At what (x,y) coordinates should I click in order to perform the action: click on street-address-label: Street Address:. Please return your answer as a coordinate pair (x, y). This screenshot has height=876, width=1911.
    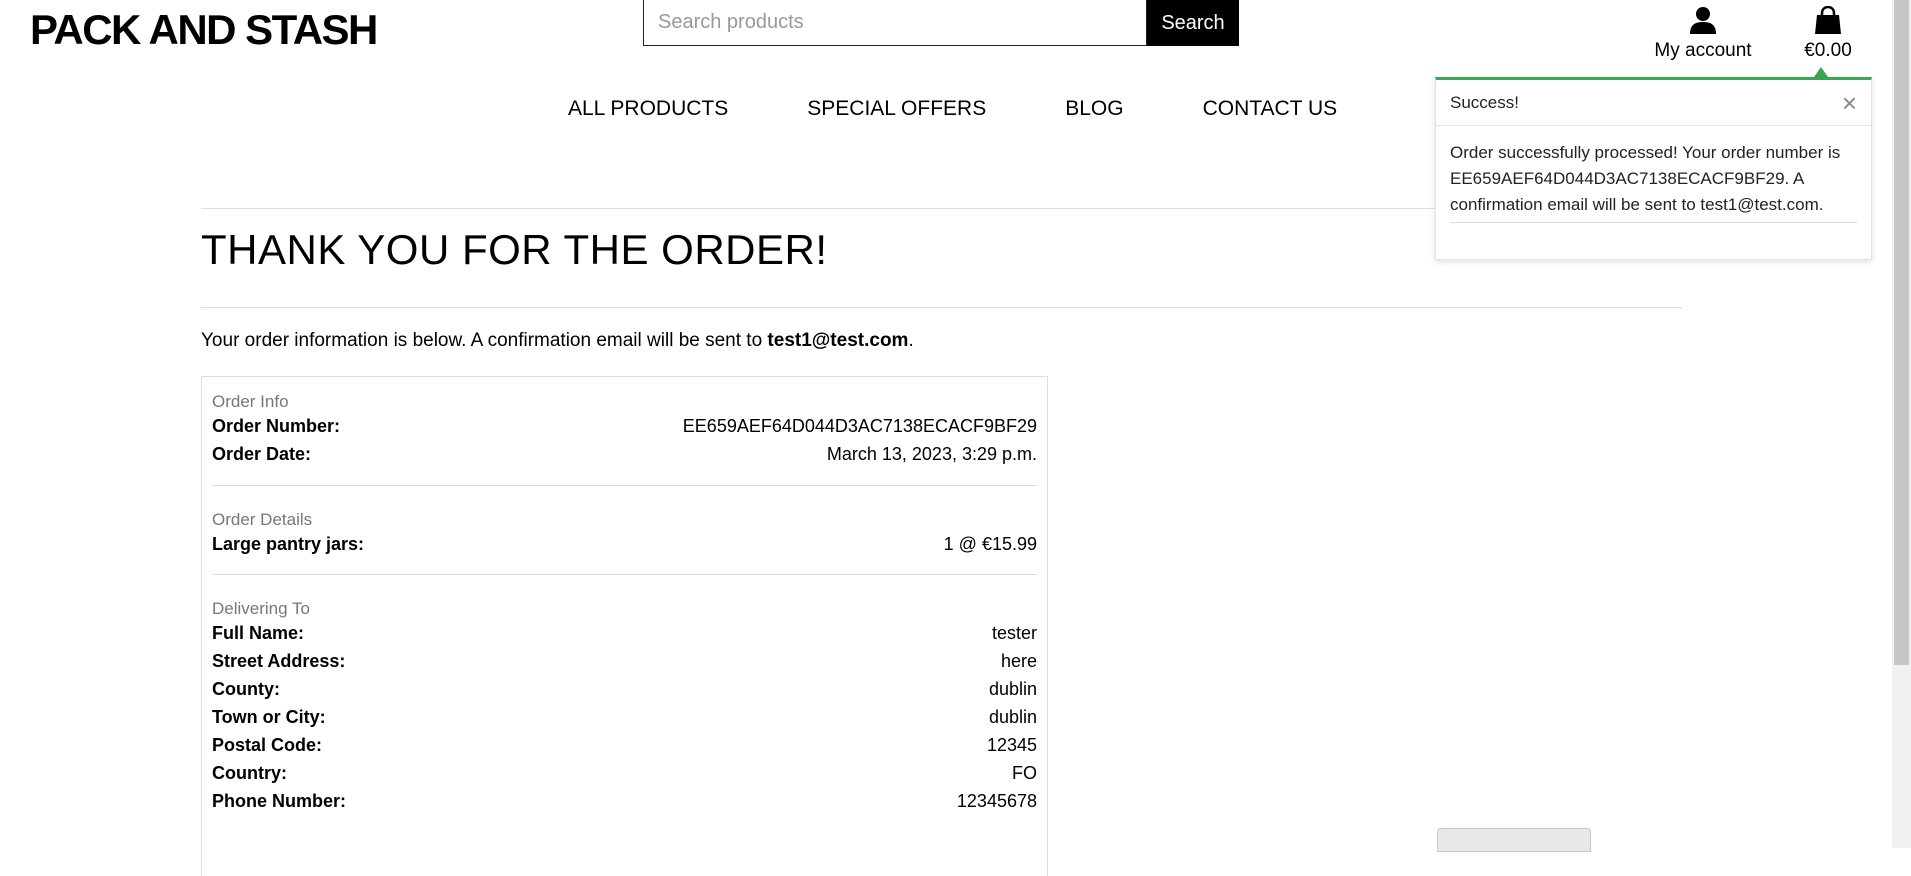
    Looking at the image, I should click on (279, 661).